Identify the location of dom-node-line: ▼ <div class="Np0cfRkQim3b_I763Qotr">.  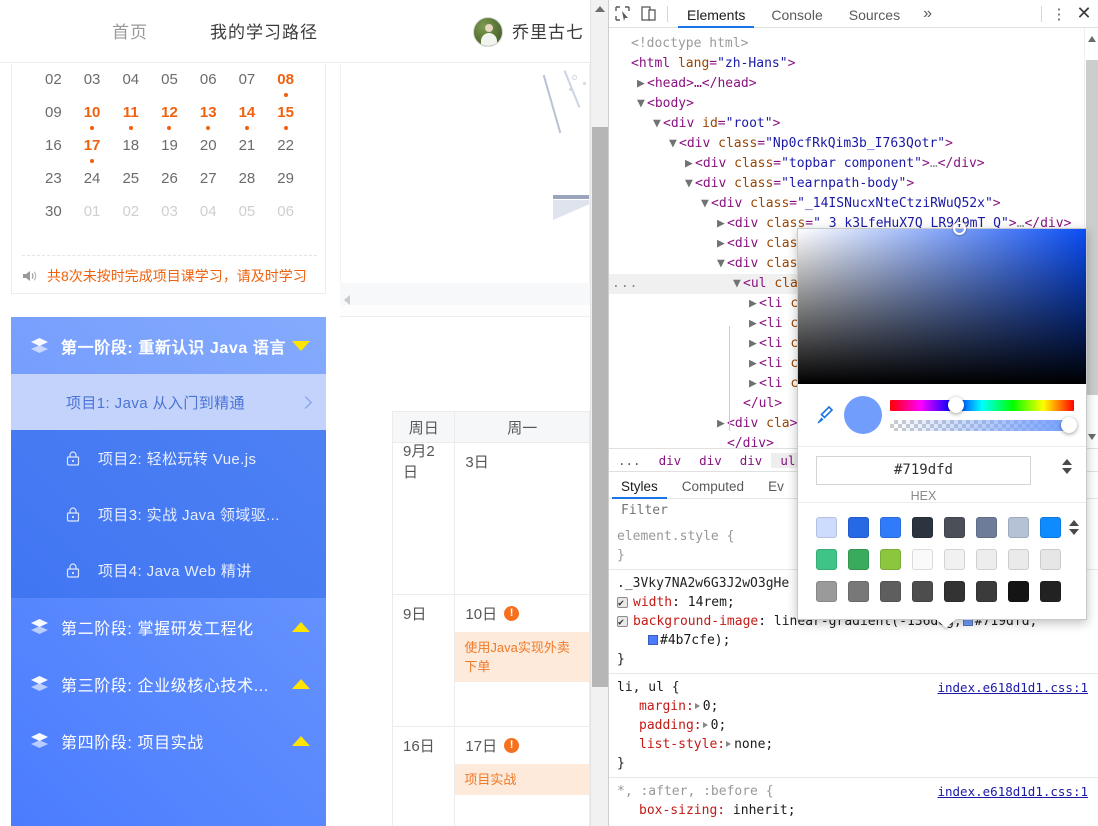
(853, 144).